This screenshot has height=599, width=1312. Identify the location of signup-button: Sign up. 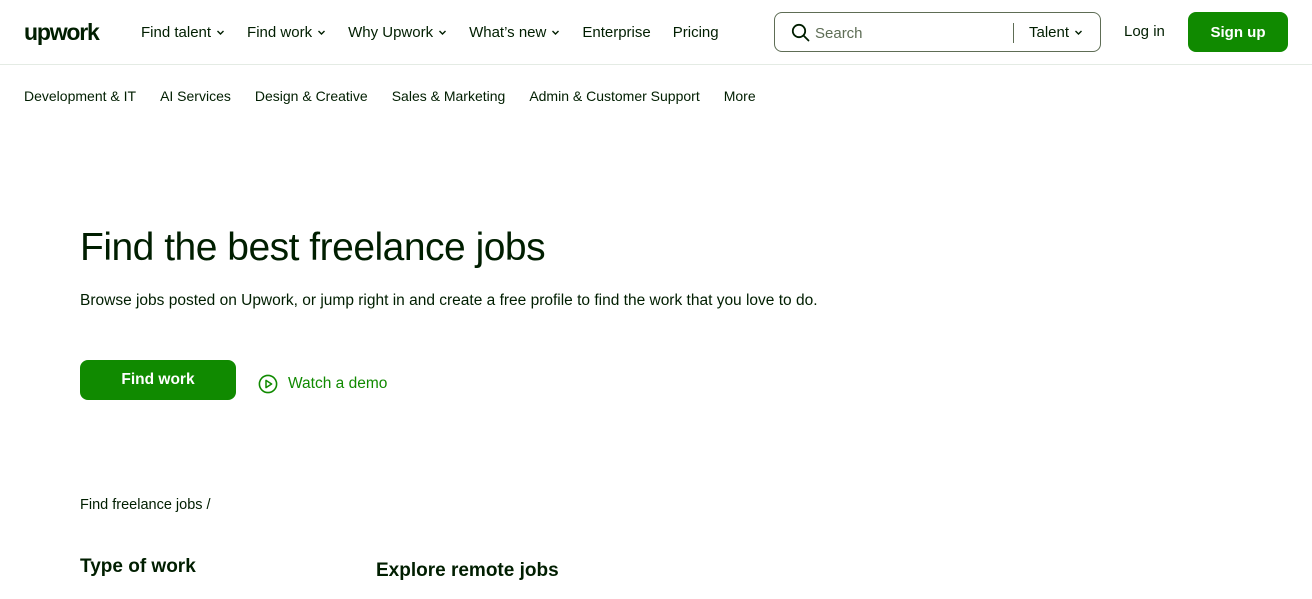
(1238, 32).